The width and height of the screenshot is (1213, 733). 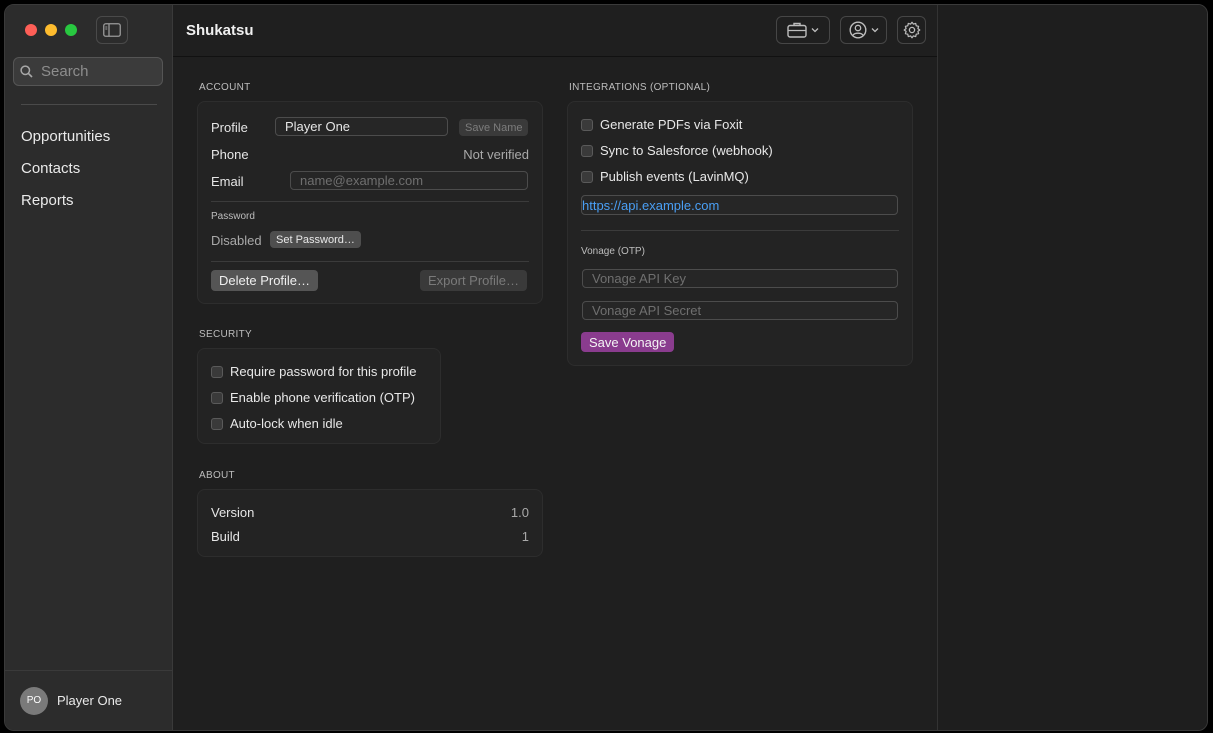 I want to click on sidebar-nav: Opportunities Contacts Reports, so click(x=65, y=174).